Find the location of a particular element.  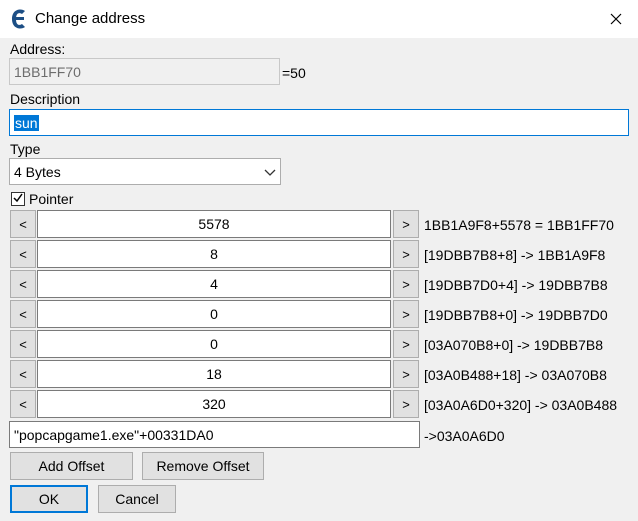

offset-input: 8 is located at coordinates (214, 254).